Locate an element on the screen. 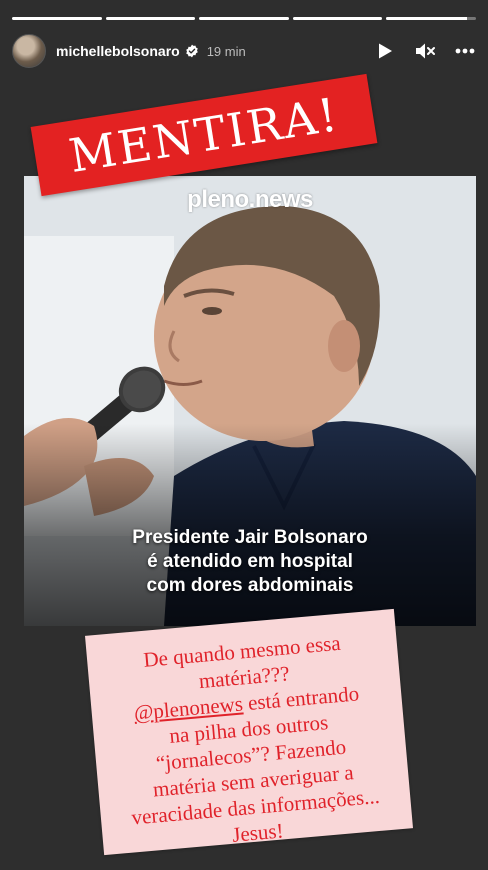  stamp-text: MENTIRA! is located at coordinates (204, 135).